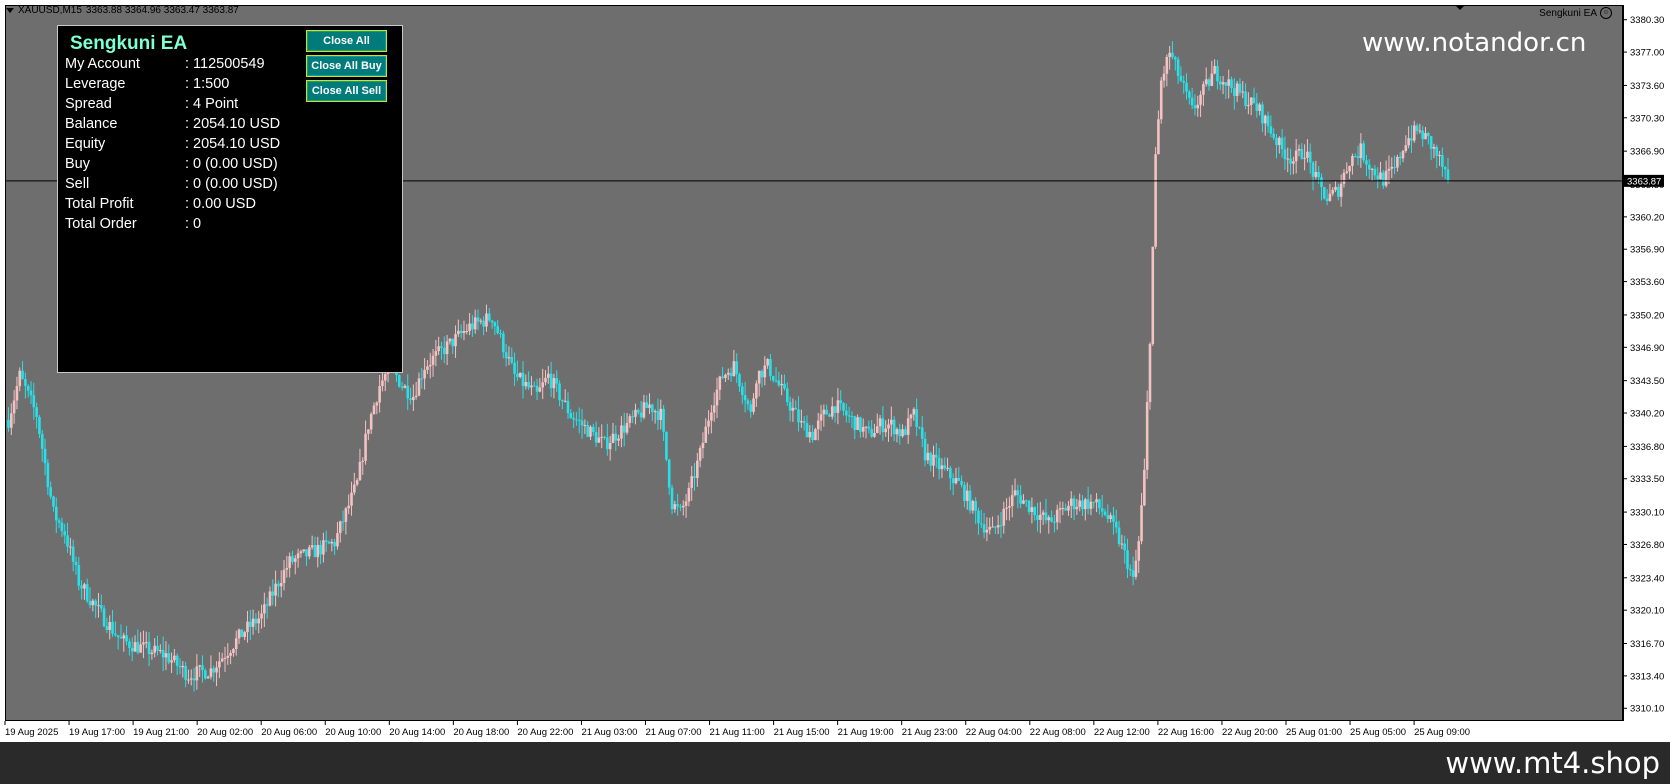  I want to click on panel-label-account: My Account, so click(102, 64).